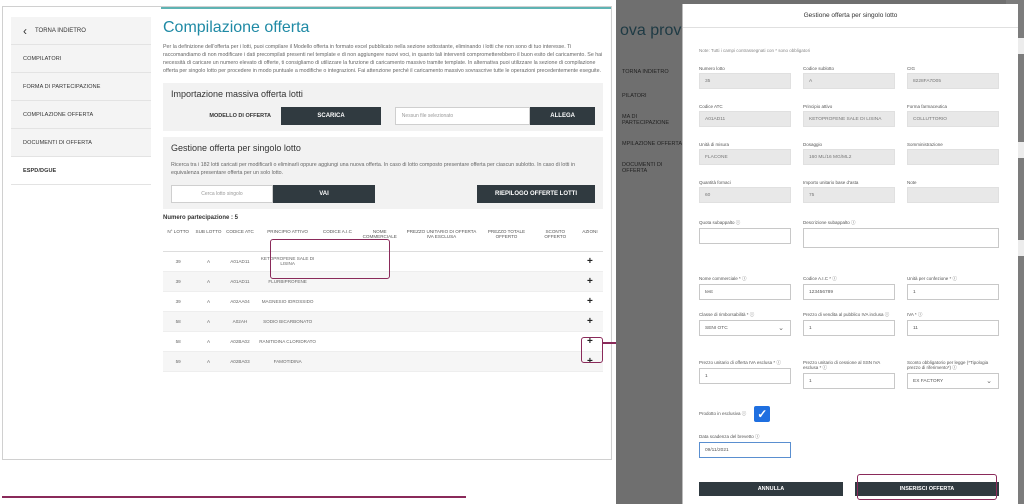 The image size is (1024, 504). What do you see at coordinates (337, 361) in the screenshot?
I see `cell-aic` at bounding box center [337, 361].